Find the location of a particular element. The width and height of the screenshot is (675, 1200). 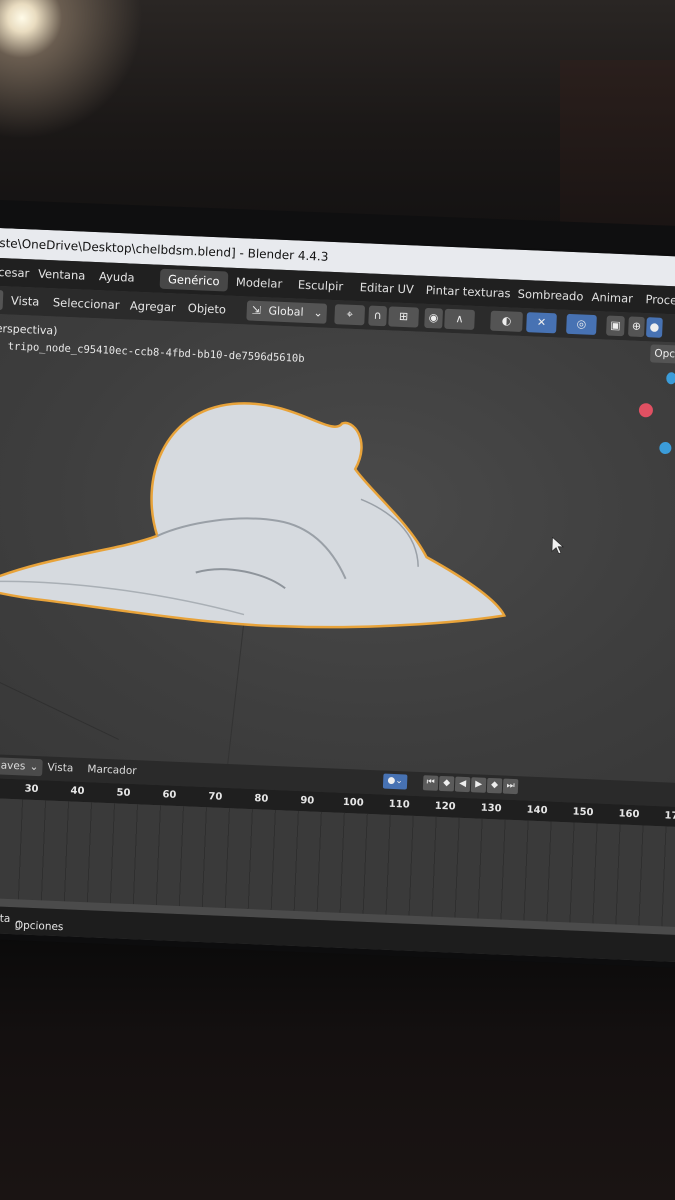

status-options-label: Opciones is located at coordinates (39, 926).